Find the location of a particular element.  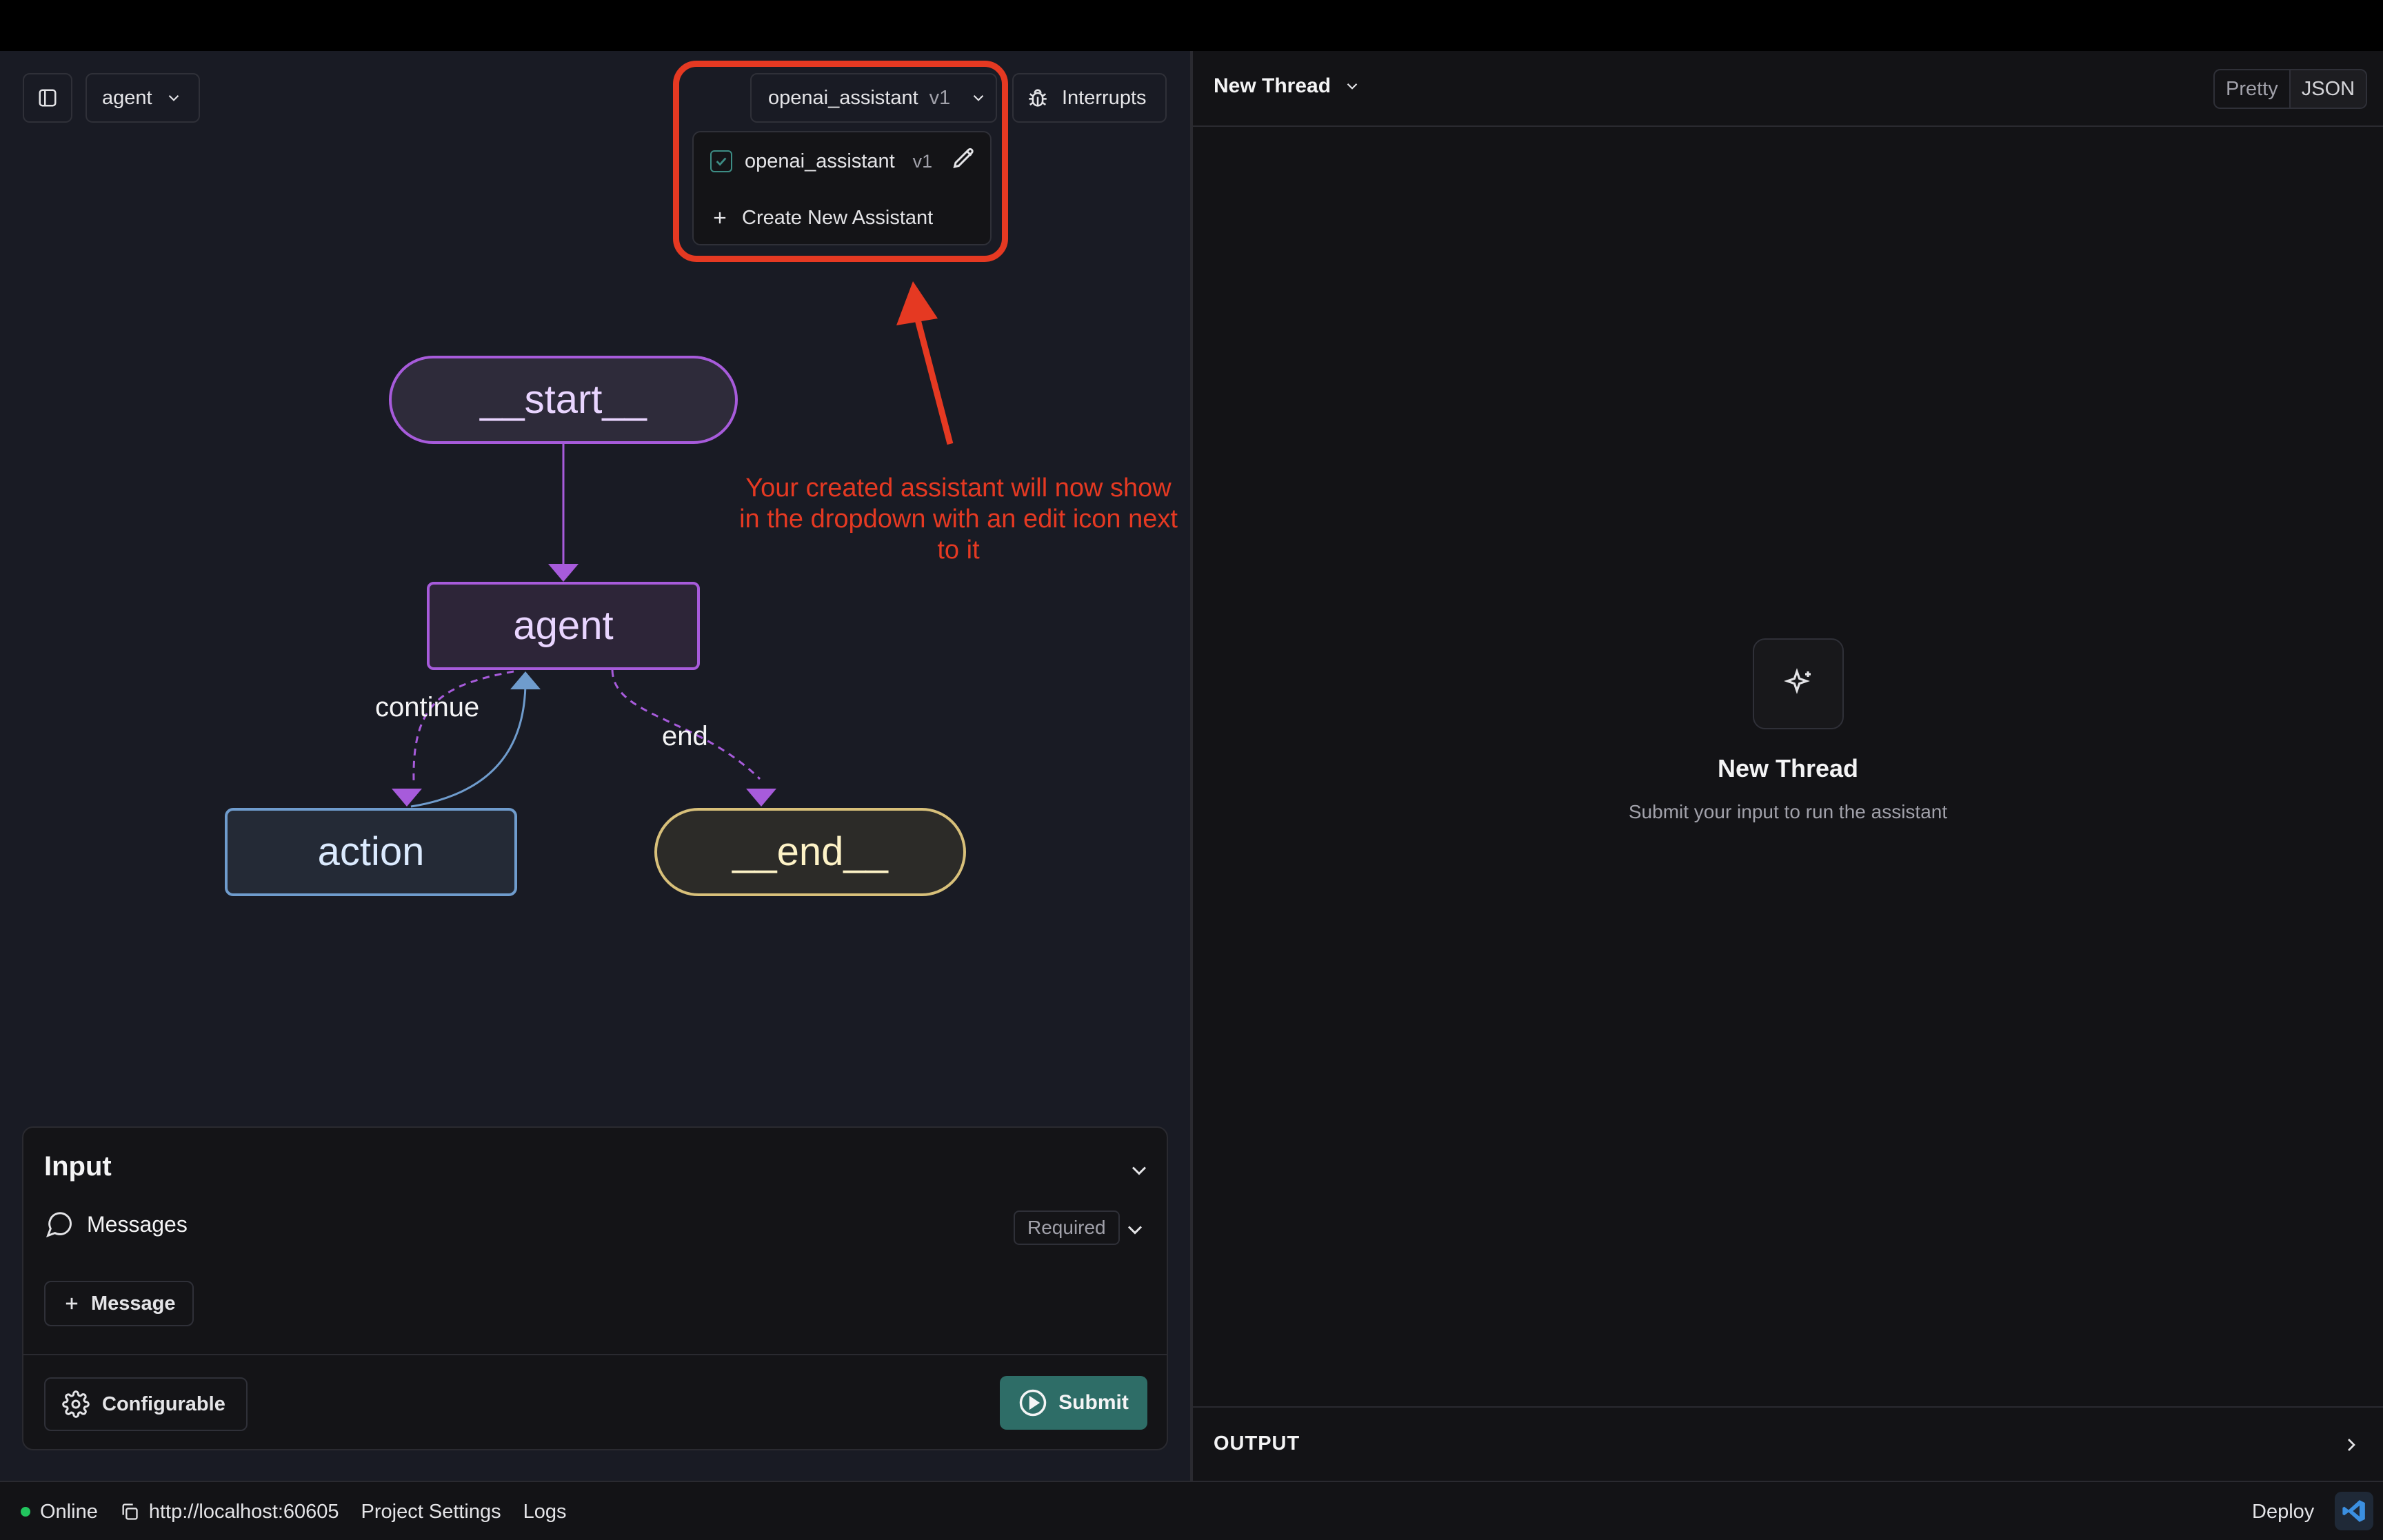

server-url: http://localhost:60605 is located at coordinates (229, 1512).